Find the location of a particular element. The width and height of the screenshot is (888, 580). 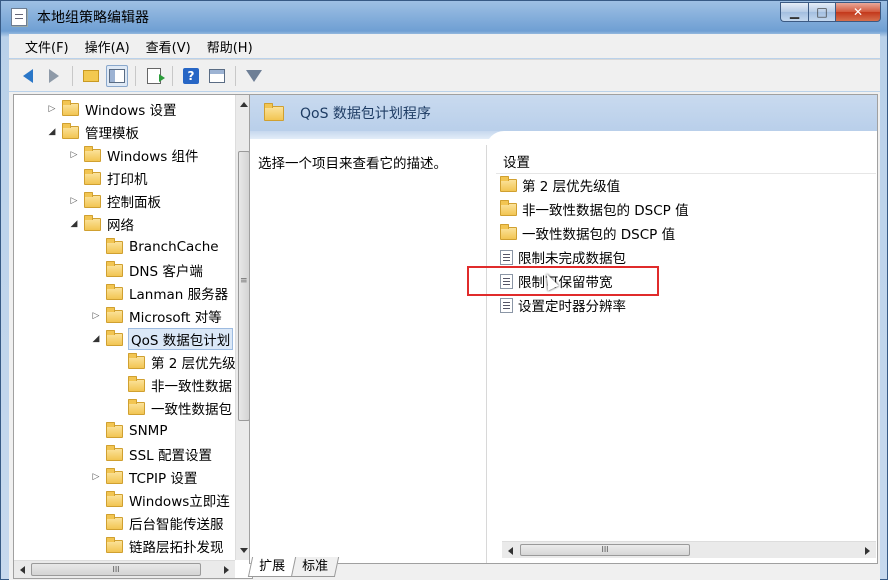

export-list-icon is located at coordinates (156, 75).